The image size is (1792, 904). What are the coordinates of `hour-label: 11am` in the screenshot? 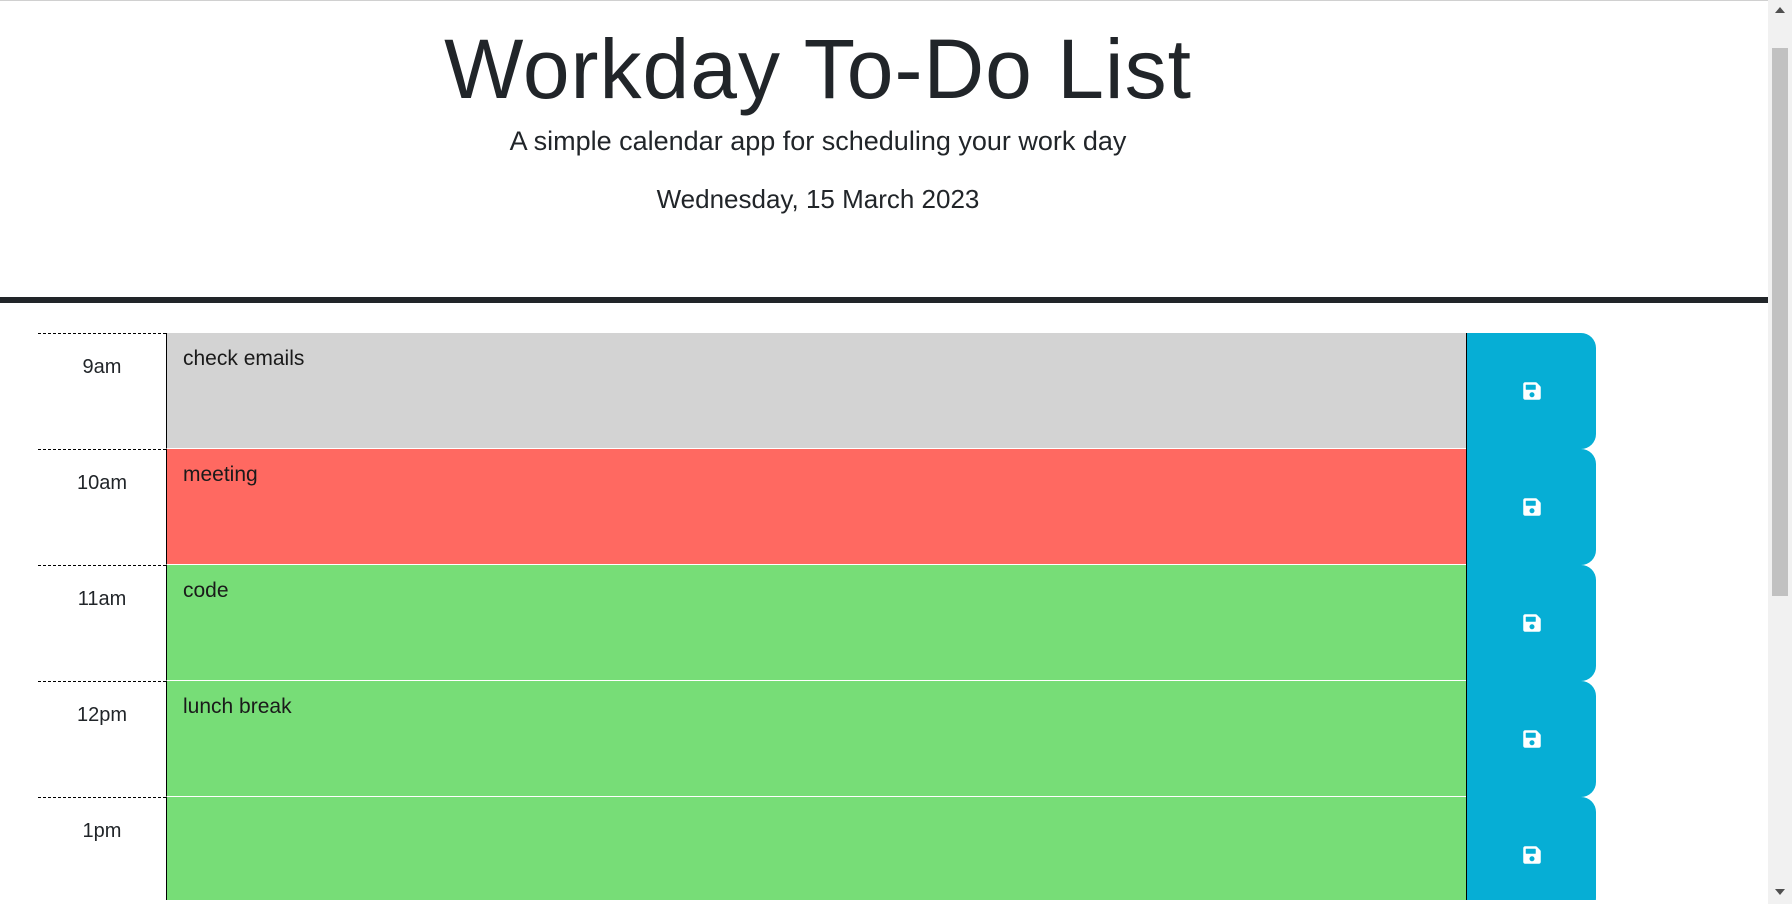 It's located at (102, 623).